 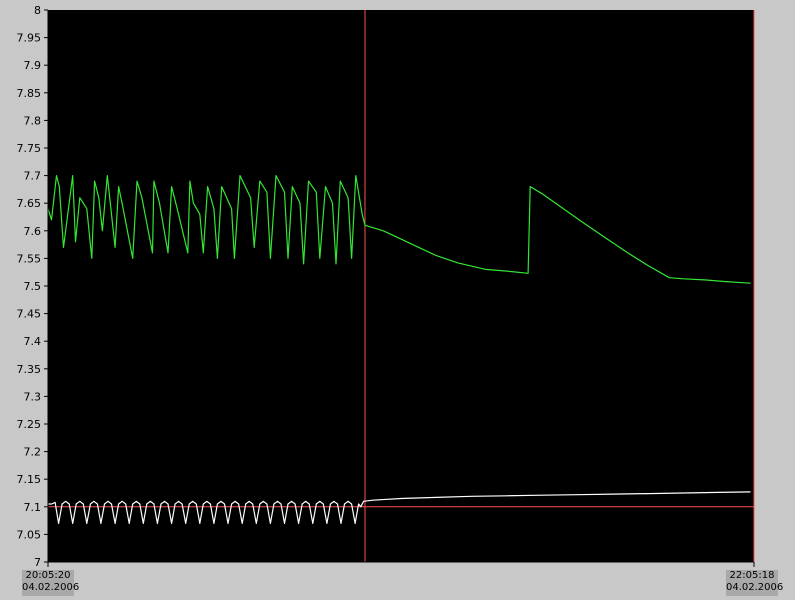 I want to click on y-tick-label-11: 7.45, so click(x=29, y=314).